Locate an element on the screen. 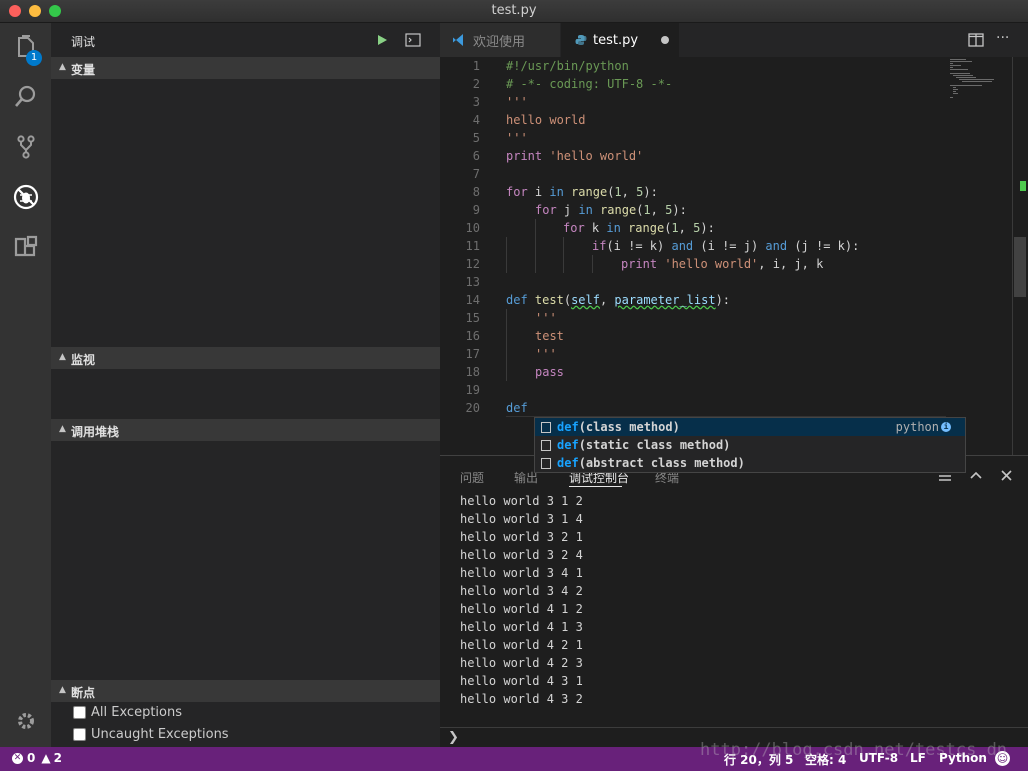  warning-icon: ▲ is located at coordinates (46, 758).